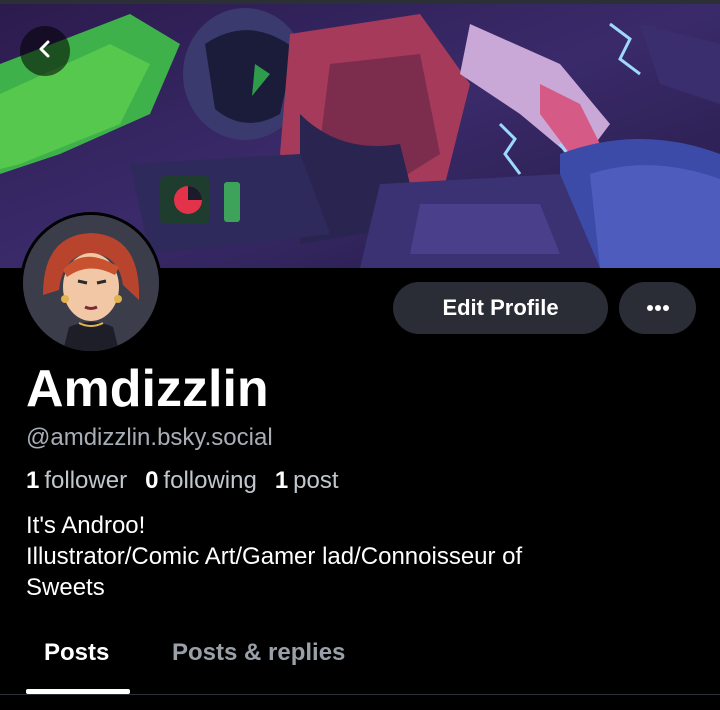 Image resolution: width=720 pixels, height=710 pixels. Describe the element at coordinates (33, 480) in the screenshot. I see `followers-count: 1` at that location.